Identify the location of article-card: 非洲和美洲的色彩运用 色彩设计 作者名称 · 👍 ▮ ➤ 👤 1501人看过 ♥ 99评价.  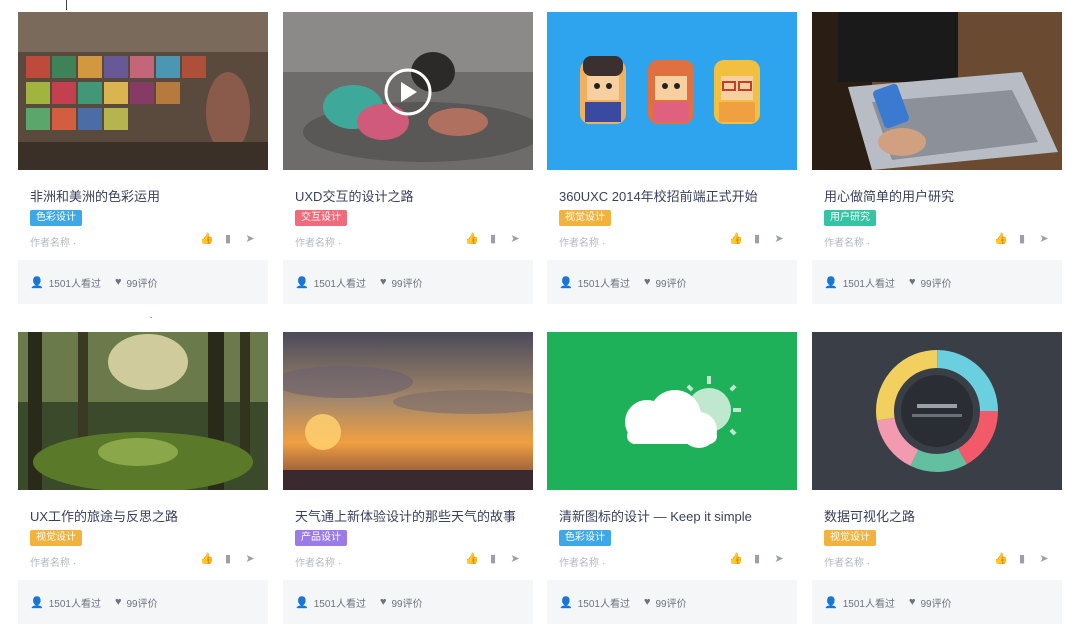
(143, 164).